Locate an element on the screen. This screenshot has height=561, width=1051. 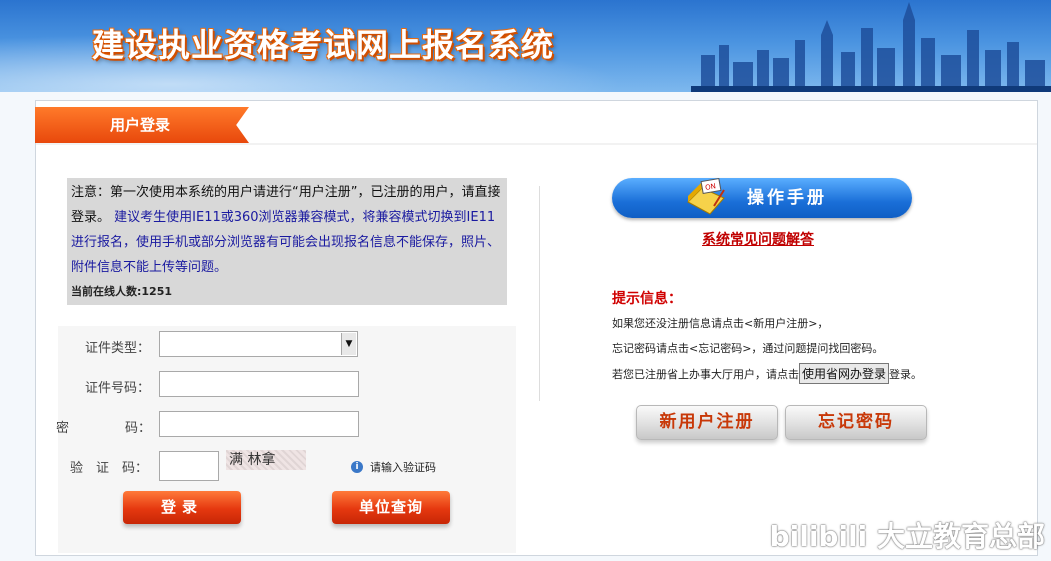
tip-line-2: 忘记密码请点击<忘记密码>，通过问题提问找回密码。 is located at coordinates (748, 348).